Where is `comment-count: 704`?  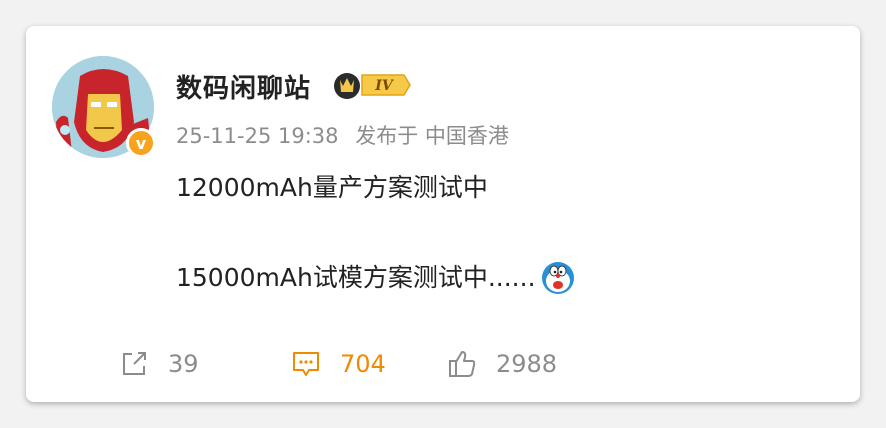 comment-count: 704 is located at coordinates (363, 364).